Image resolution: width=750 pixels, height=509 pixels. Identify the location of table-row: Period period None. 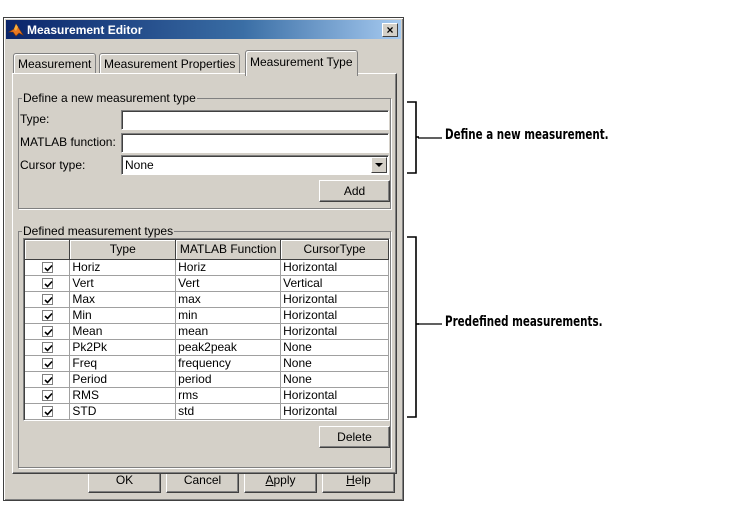
(207, 379).